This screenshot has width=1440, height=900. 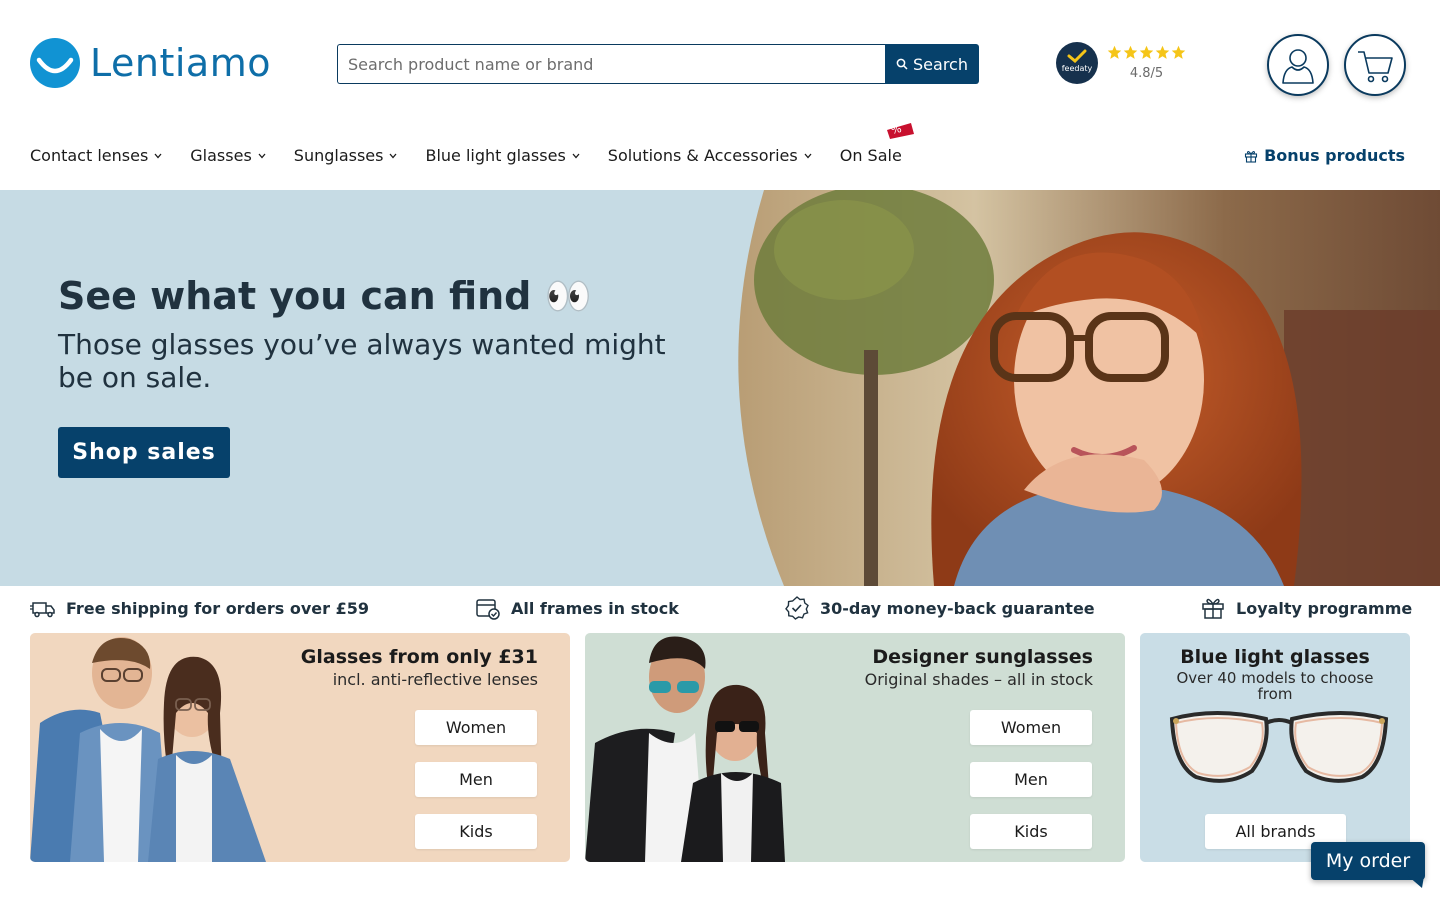 I want to click on card-title: Blue light glasses, so click(x=1275, y=657).